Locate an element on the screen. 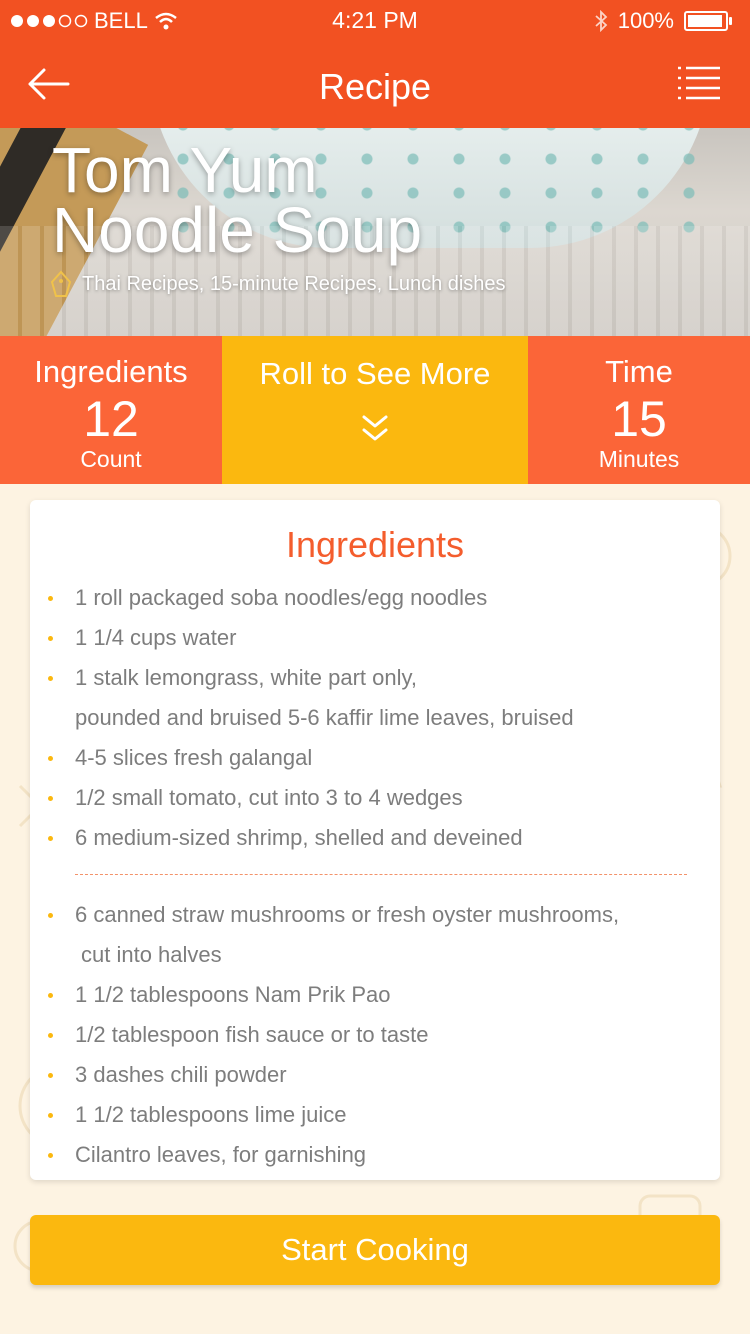  list-item: 4-5 slices fresh galangal is located at coordinates (375, 758).